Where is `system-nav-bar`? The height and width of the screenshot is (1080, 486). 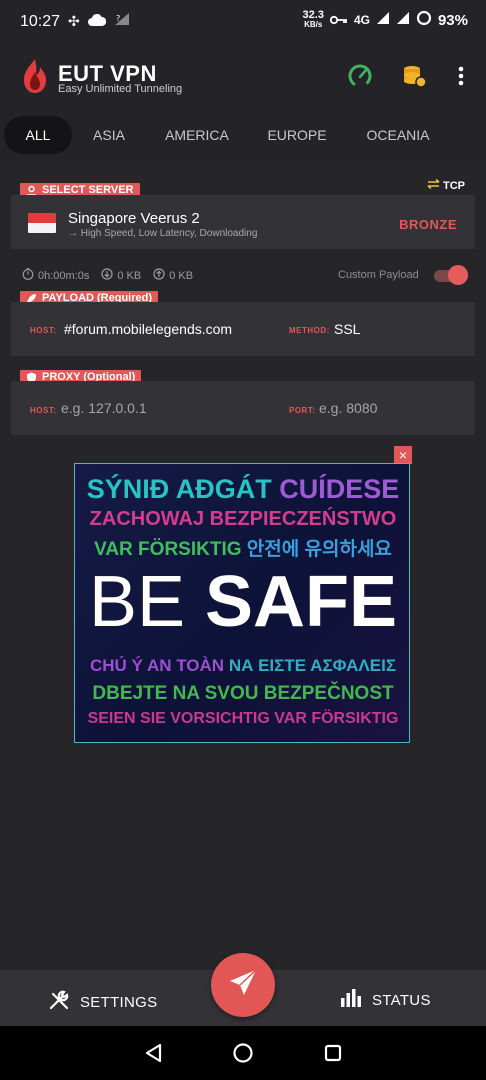 system-nav-bar is located at coordinates (243, 1053).